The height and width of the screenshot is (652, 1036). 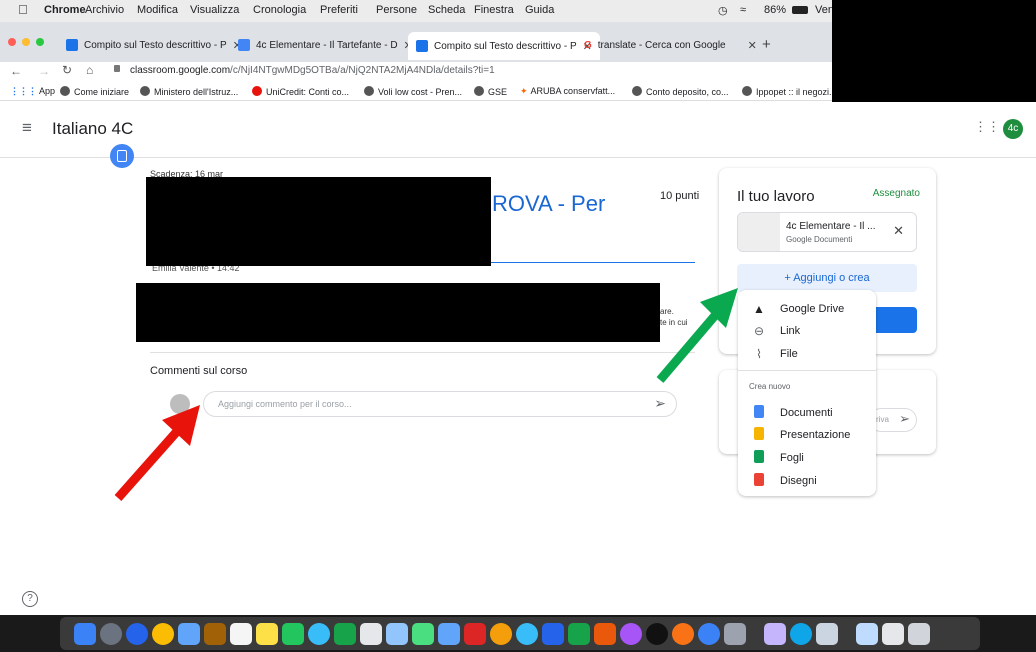 I want to click on calendar-icon, so click(x=241, y=634).